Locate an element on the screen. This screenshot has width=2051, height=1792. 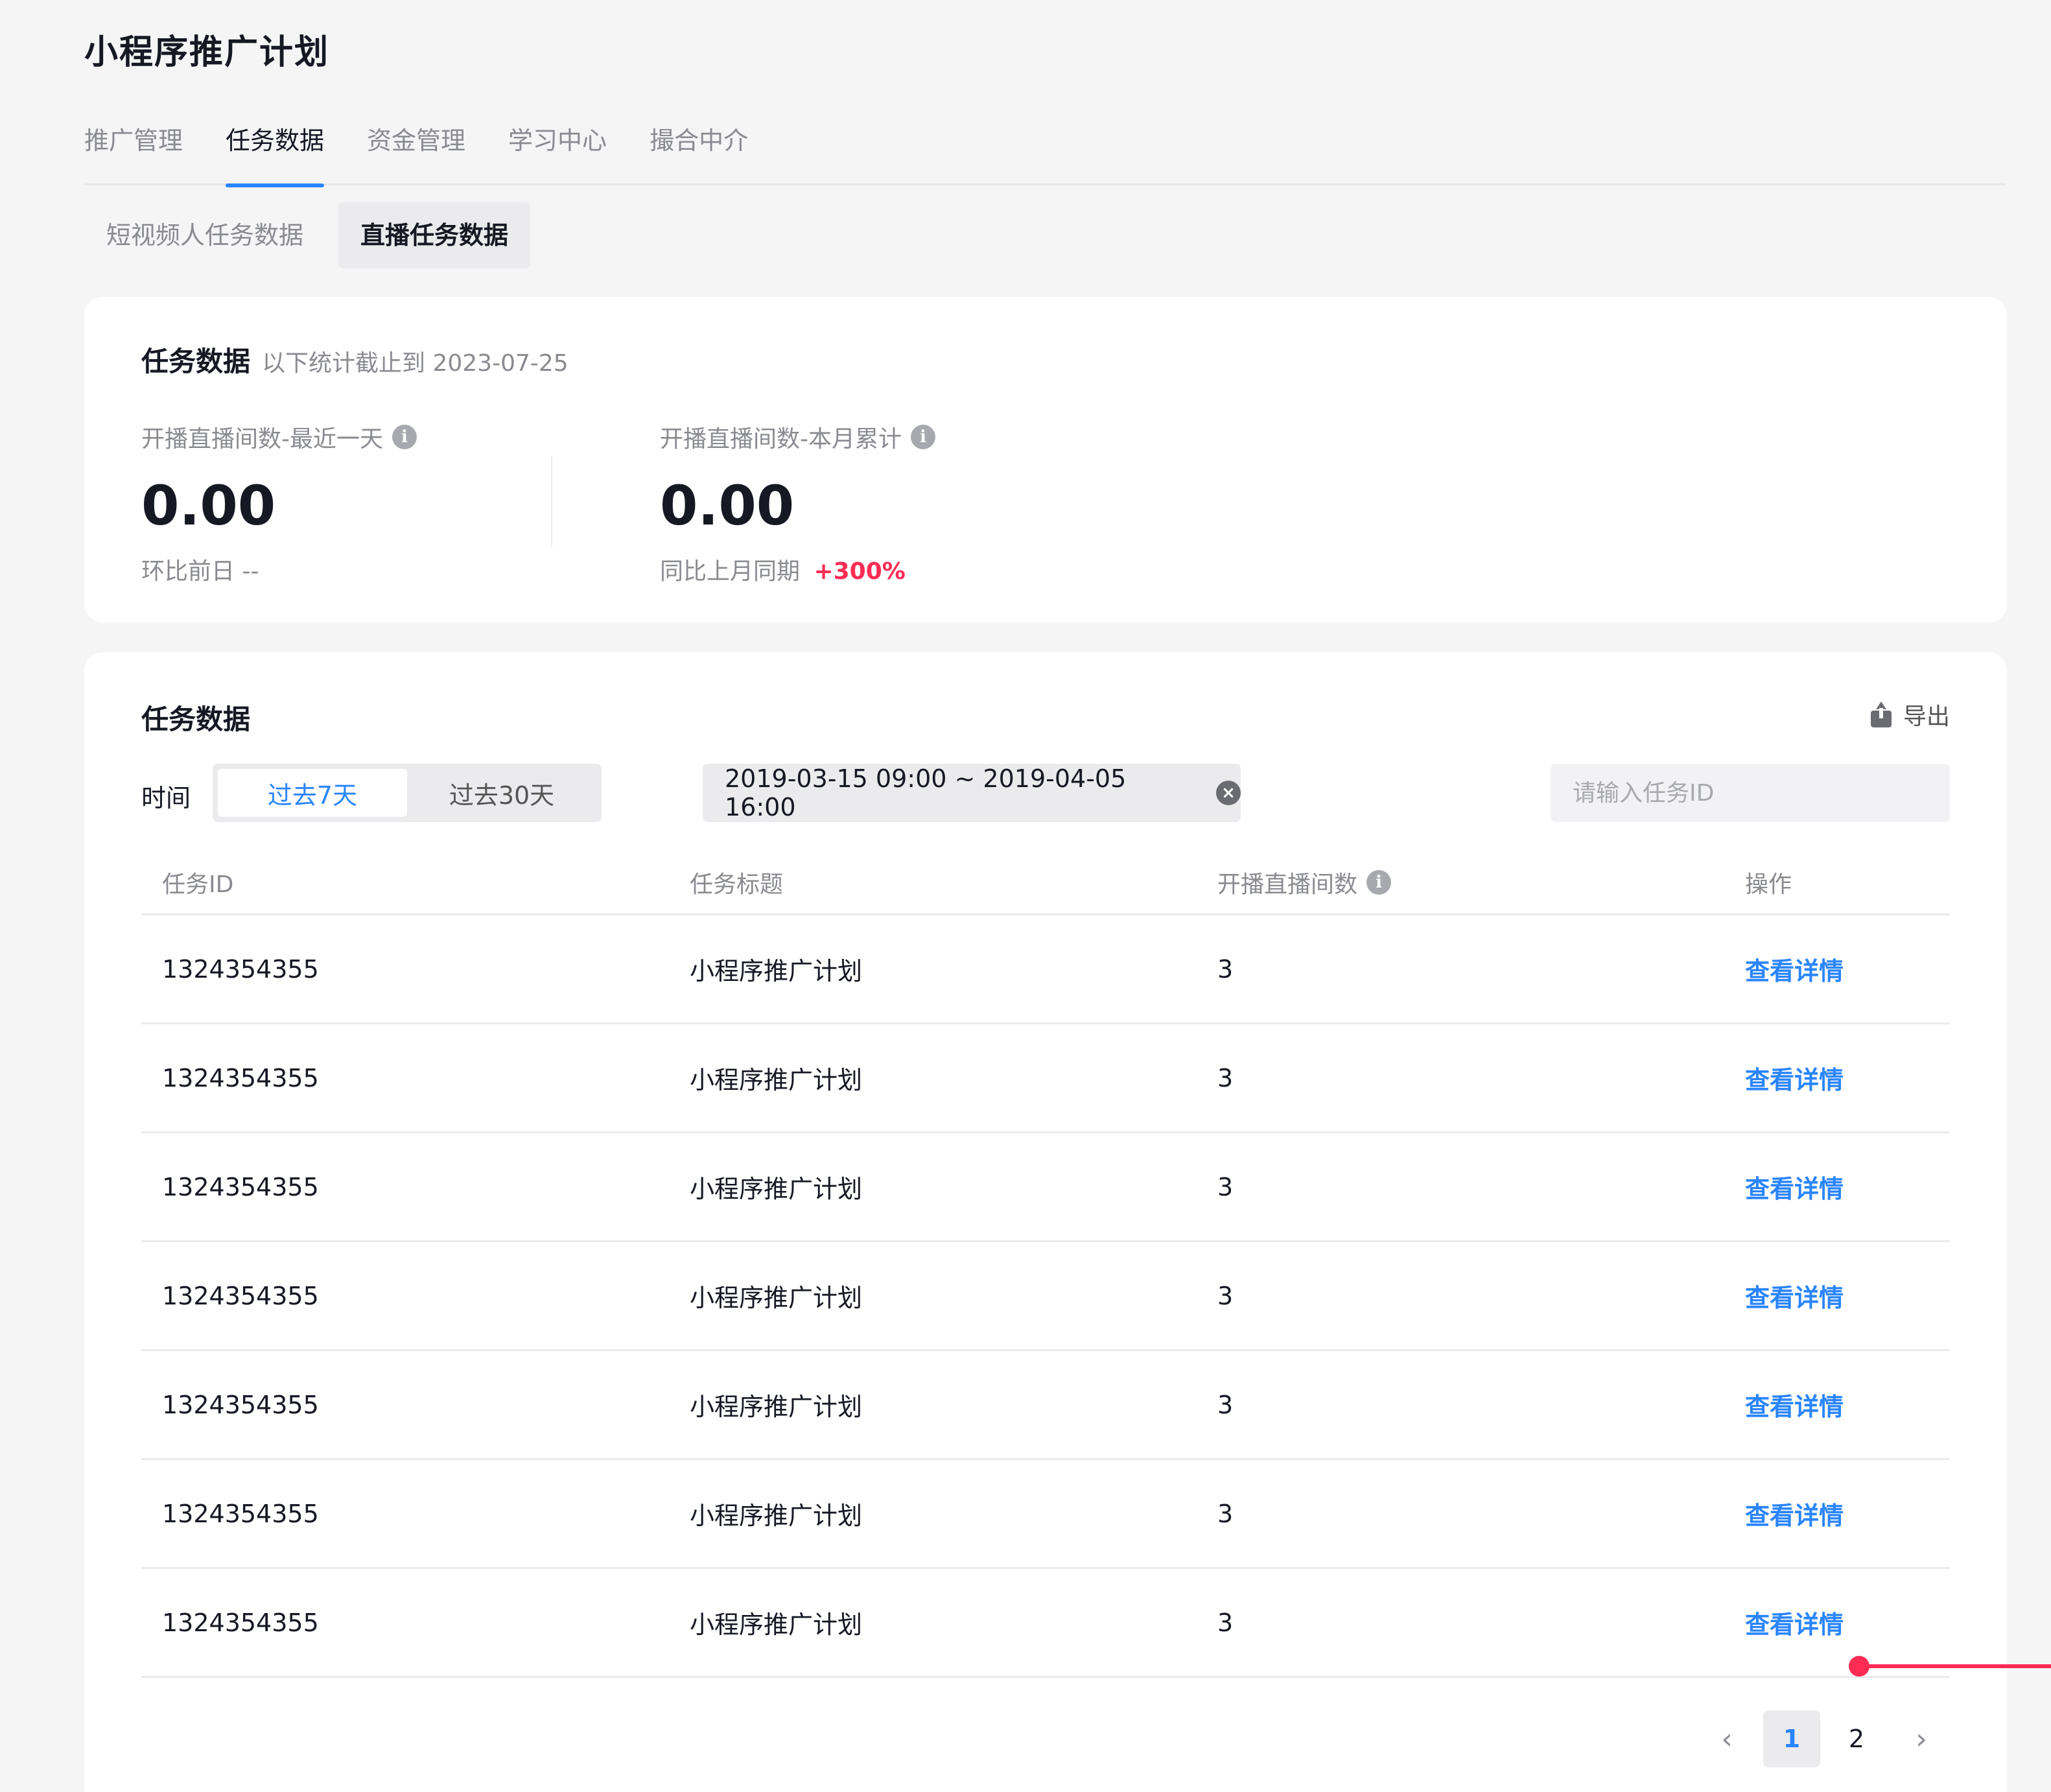
date-range-value: 2019-03-15 09:00 ~ 2019-04-05 16:00 is located at coordinates (926, 792).